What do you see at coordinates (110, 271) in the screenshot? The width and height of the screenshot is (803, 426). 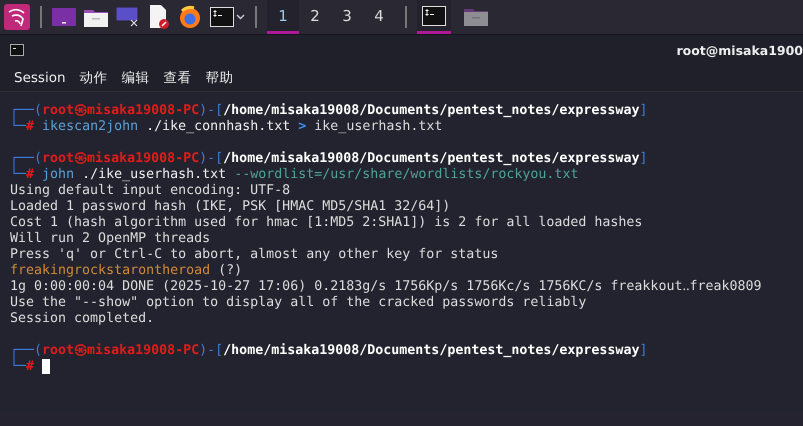 I see `cracked-password: freakingrockstarontheroad` at bounding box center [110, 271].